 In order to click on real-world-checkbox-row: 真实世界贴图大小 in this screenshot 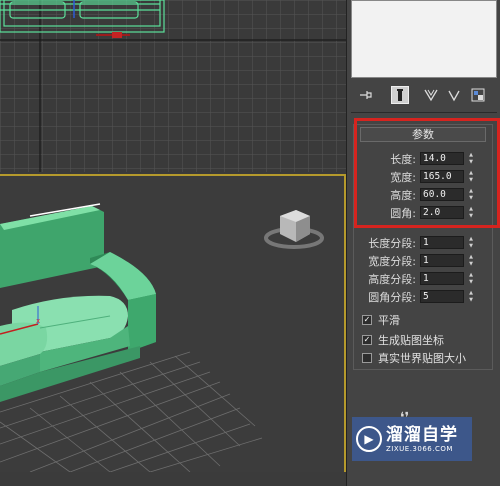, I will do `click(414, 358)`.